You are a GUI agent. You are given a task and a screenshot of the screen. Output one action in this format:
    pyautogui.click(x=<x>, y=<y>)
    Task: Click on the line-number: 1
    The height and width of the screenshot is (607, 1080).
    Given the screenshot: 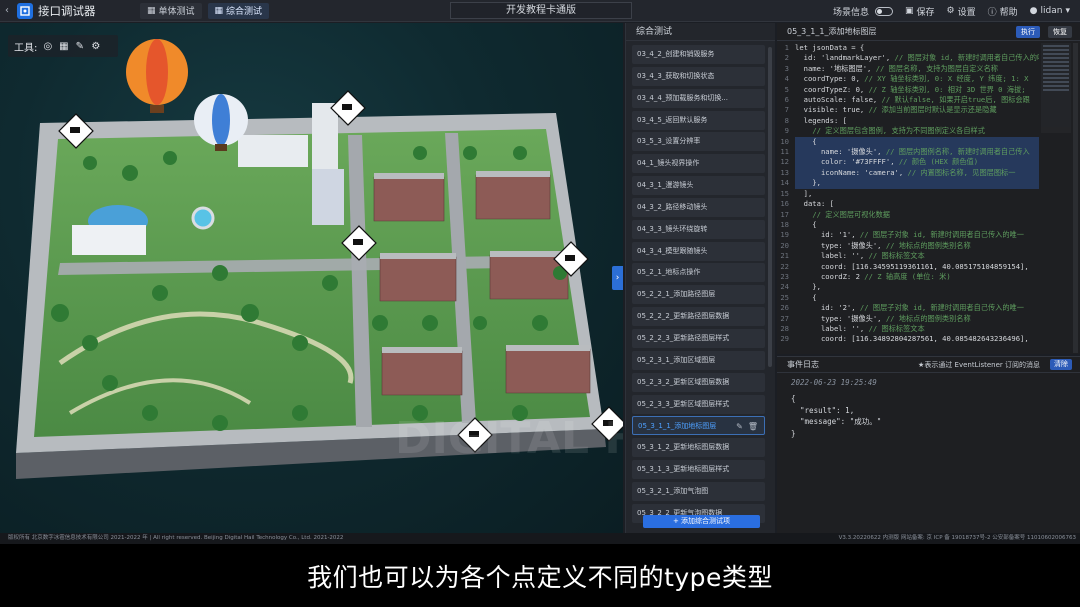 What is the action you would take?
    pyautogui.click(x=786, y=47)
    